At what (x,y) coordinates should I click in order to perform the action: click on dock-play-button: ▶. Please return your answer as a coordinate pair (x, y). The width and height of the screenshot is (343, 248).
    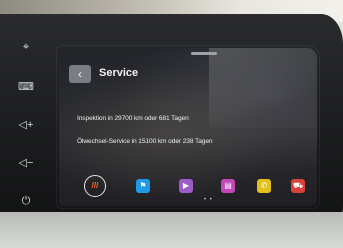
    Looking at the image, I should click on (186, 186).